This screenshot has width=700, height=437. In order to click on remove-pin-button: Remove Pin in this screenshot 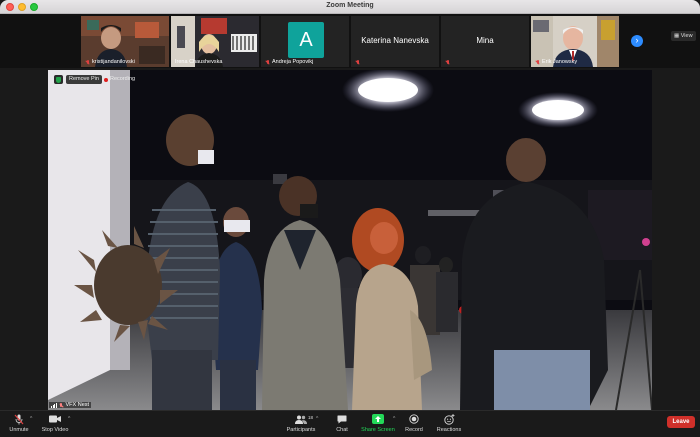, I will do `click(84, 79)`.